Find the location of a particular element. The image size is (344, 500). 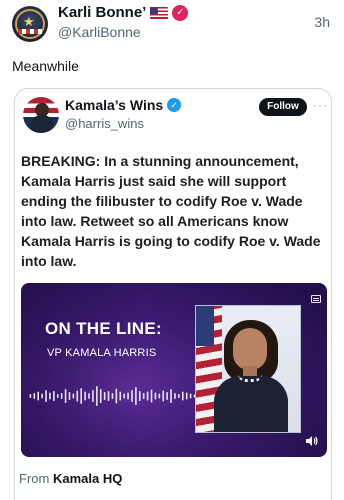

media-menu-icon is located at coordinates (316, 299).